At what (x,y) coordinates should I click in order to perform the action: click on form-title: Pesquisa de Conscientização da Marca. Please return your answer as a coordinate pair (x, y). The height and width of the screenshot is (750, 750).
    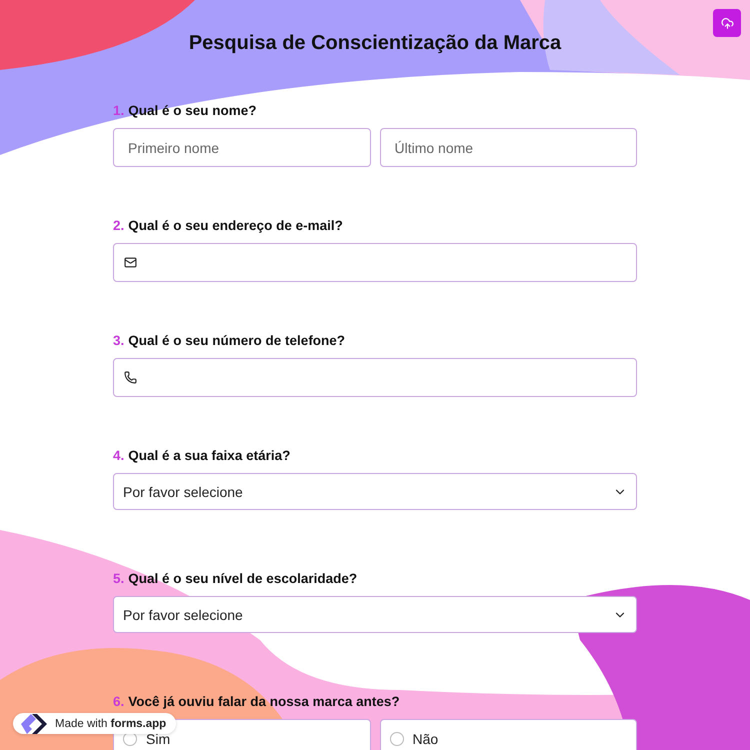
    Looking at the image, I should click on (375, 43).